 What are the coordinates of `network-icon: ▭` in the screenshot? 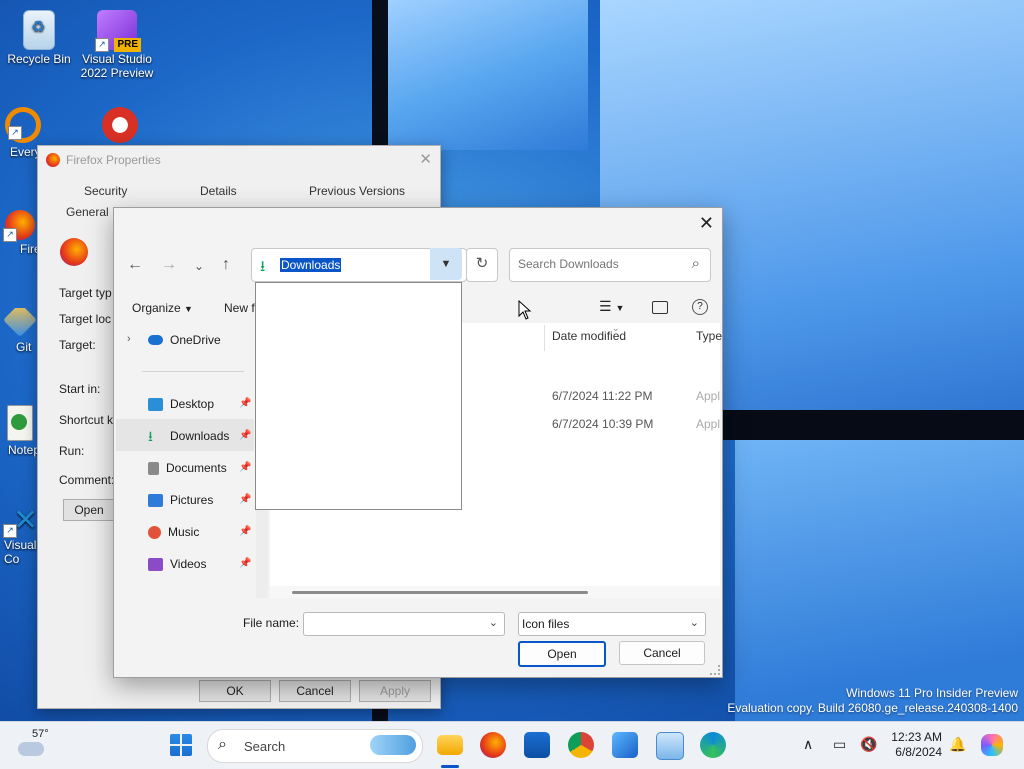 It's located at (839, 744).